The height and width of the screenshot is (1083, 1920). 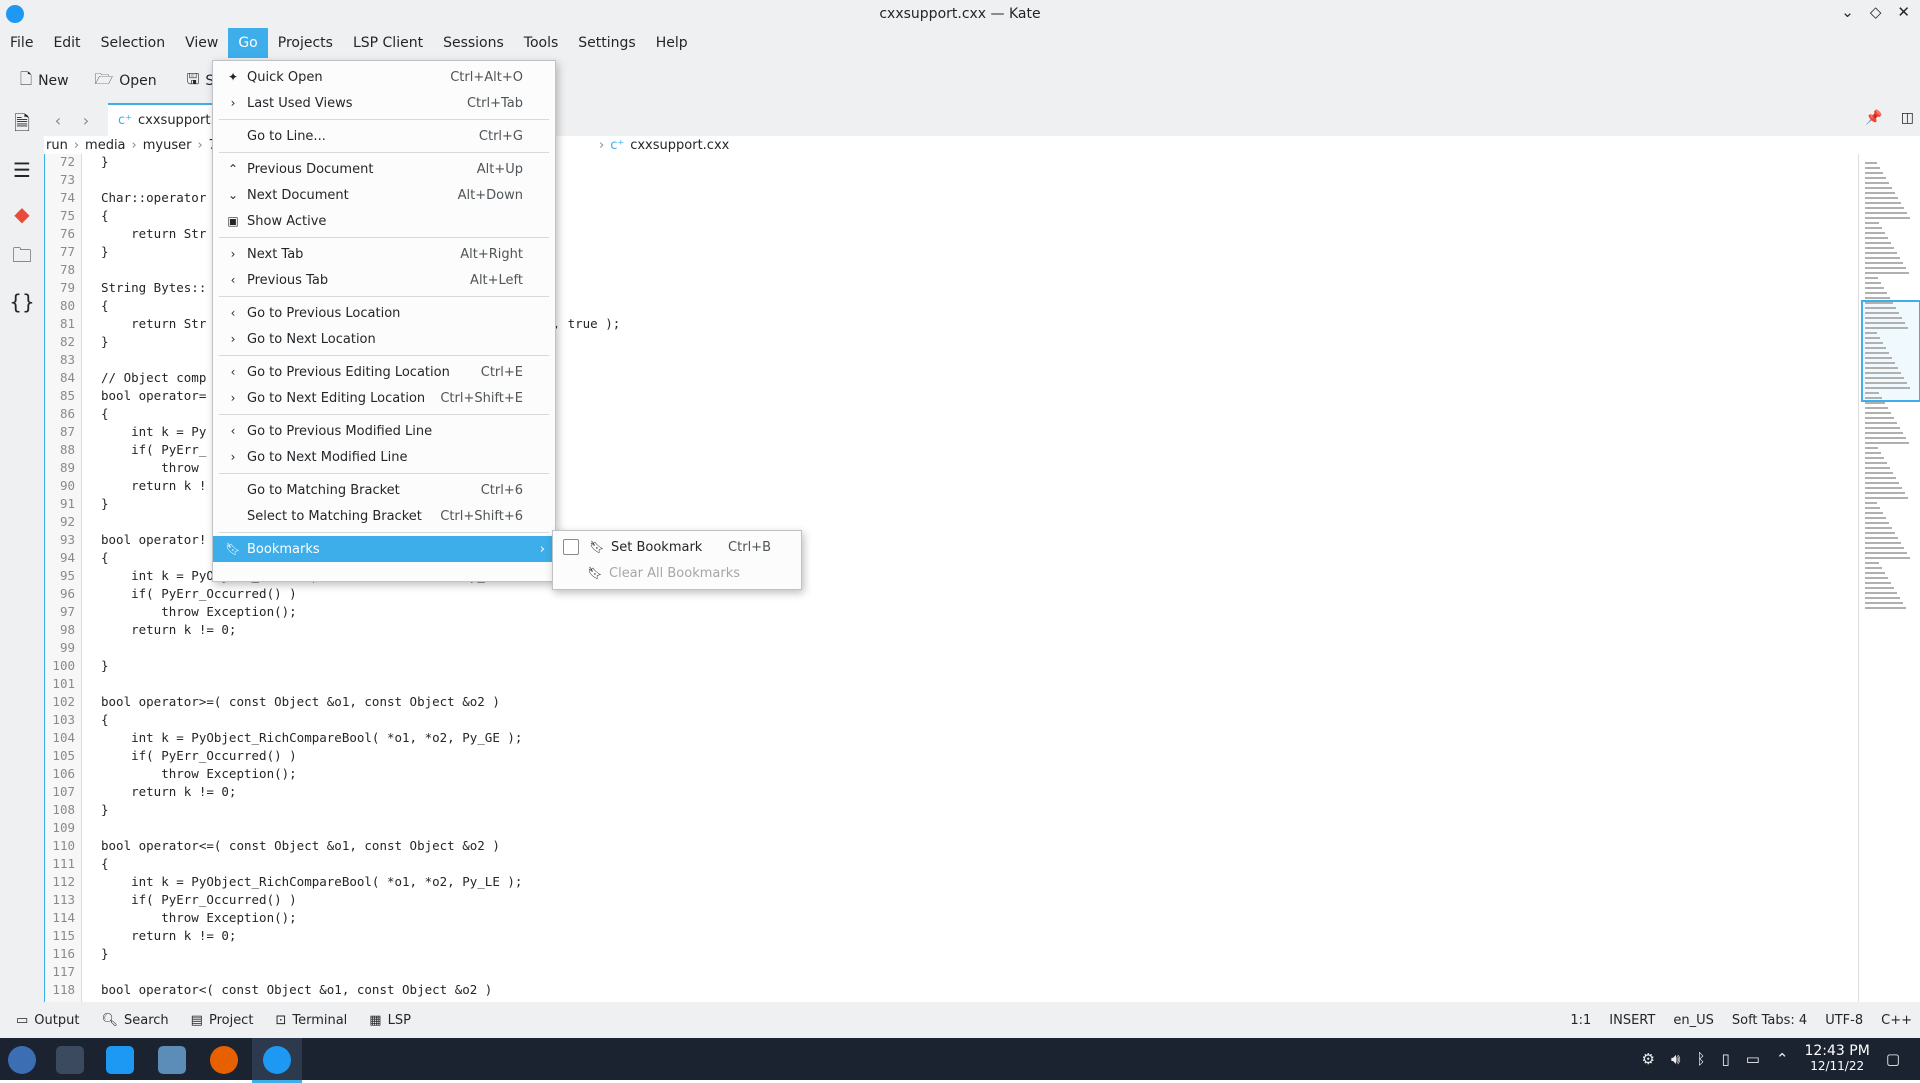 I want to click on set-bookmark-checkbox, so click(x=571, y=547).